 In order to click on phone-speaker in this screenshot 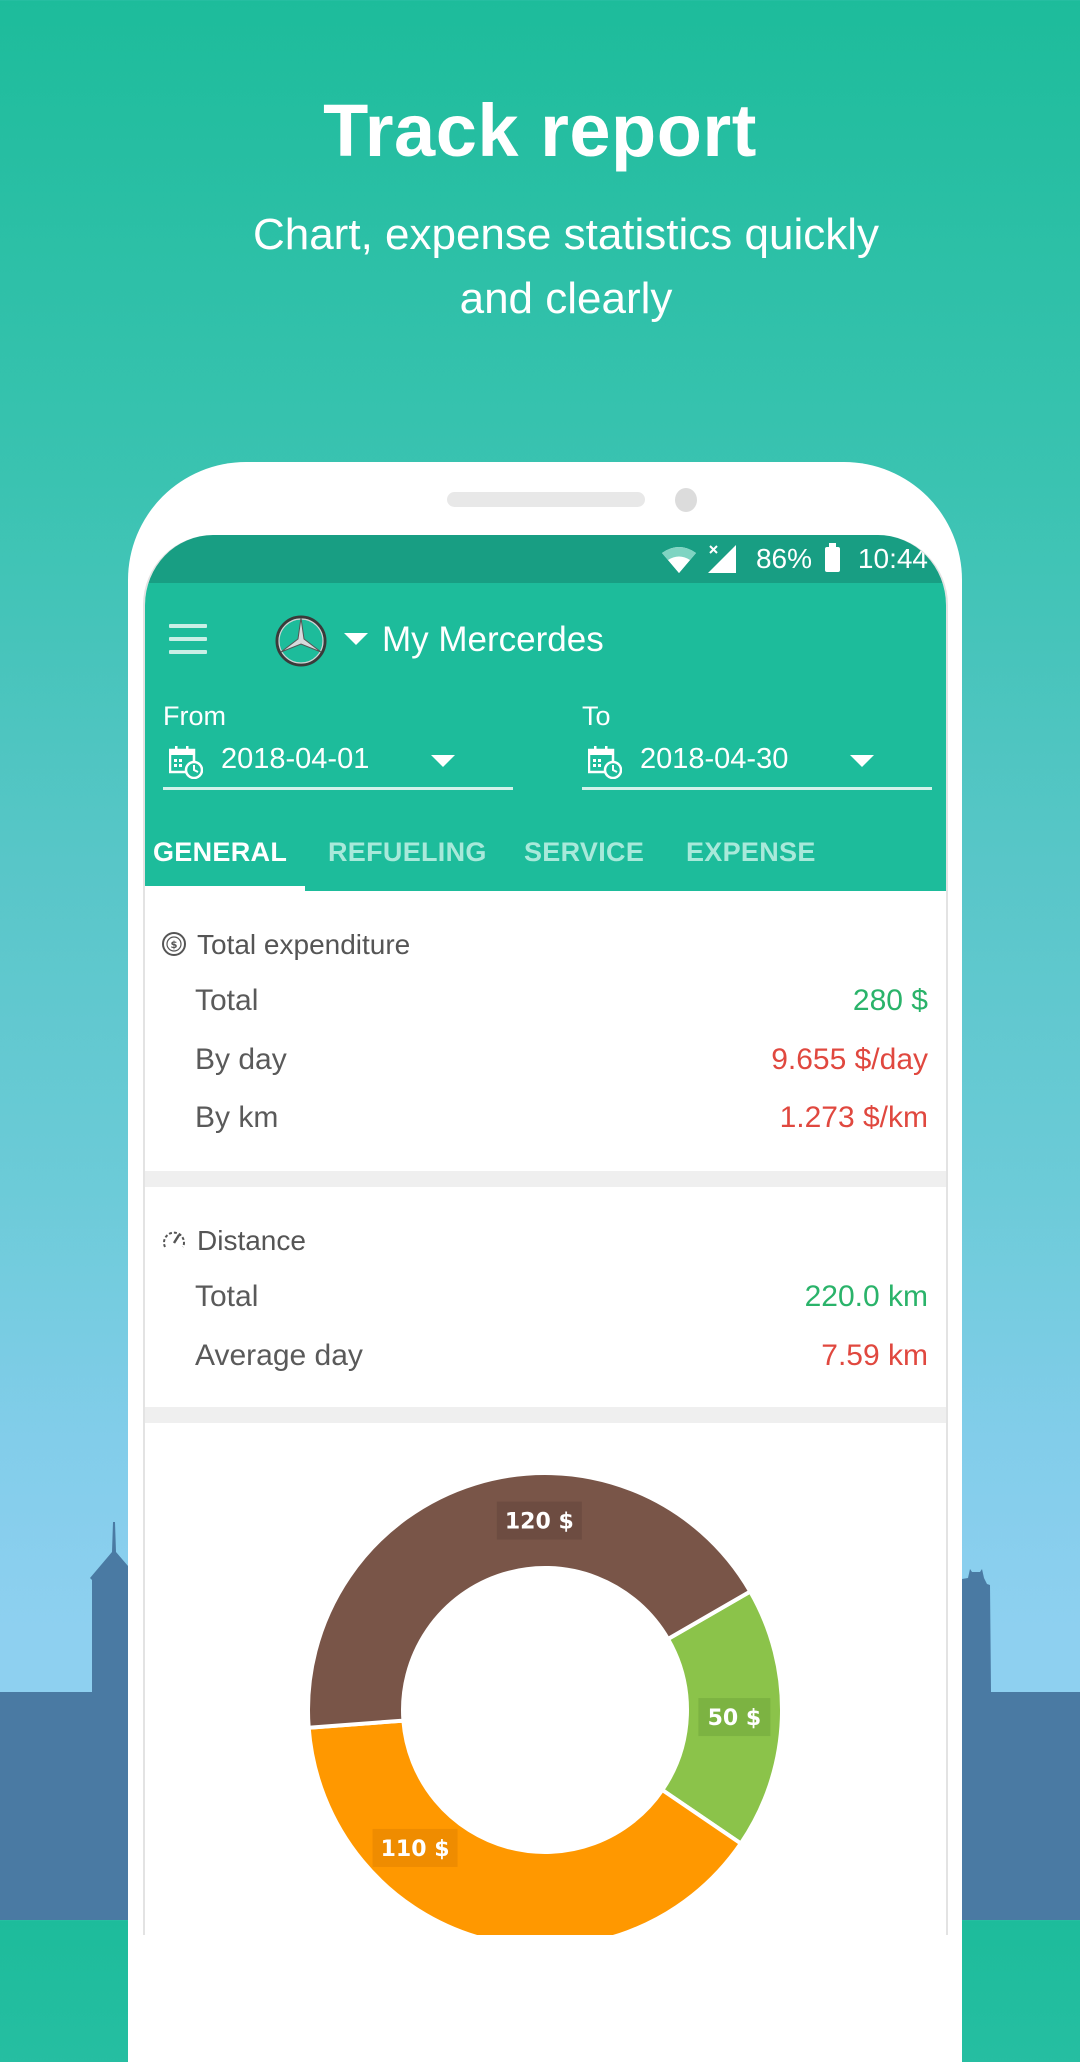, I will do `click(546, 499)`.